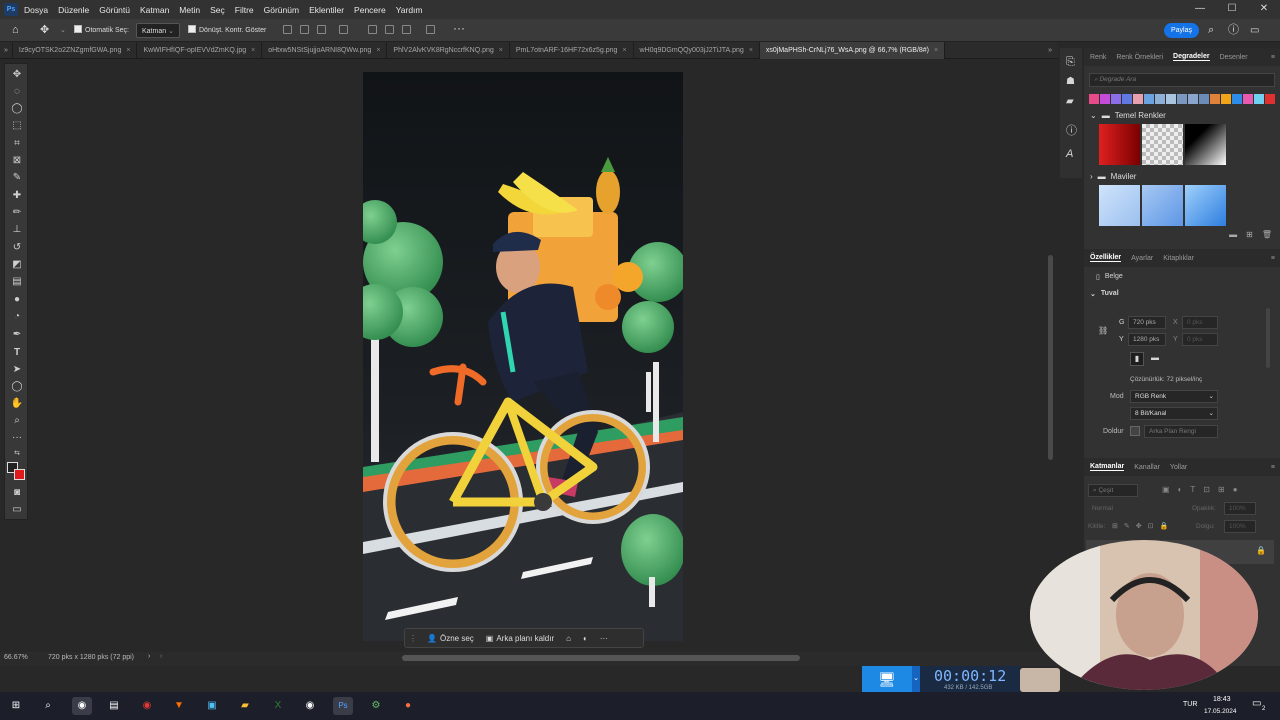 Image resolution: width=1280 pixels, height=720 pixels. Describe the element at coordinates (1240, 526) in the screenshot. I see `fill-opacity-input: 100%` at that location.